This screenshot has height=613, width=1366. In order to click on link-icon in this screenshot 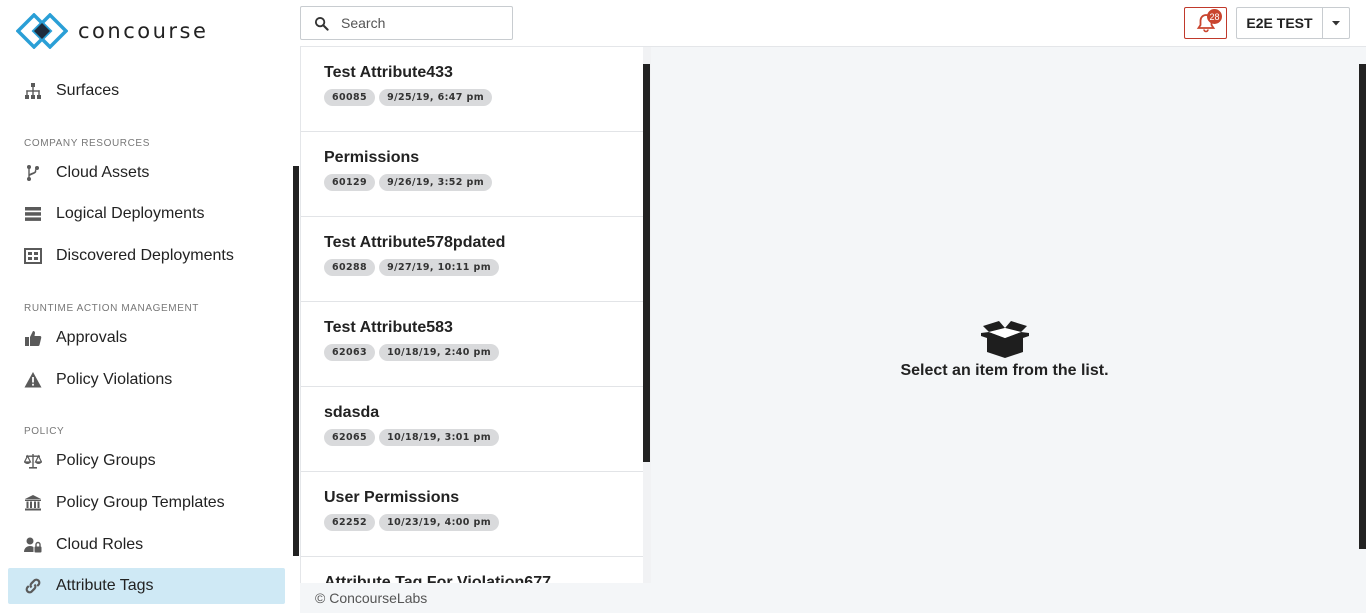, I will do `click(33, 586)`.